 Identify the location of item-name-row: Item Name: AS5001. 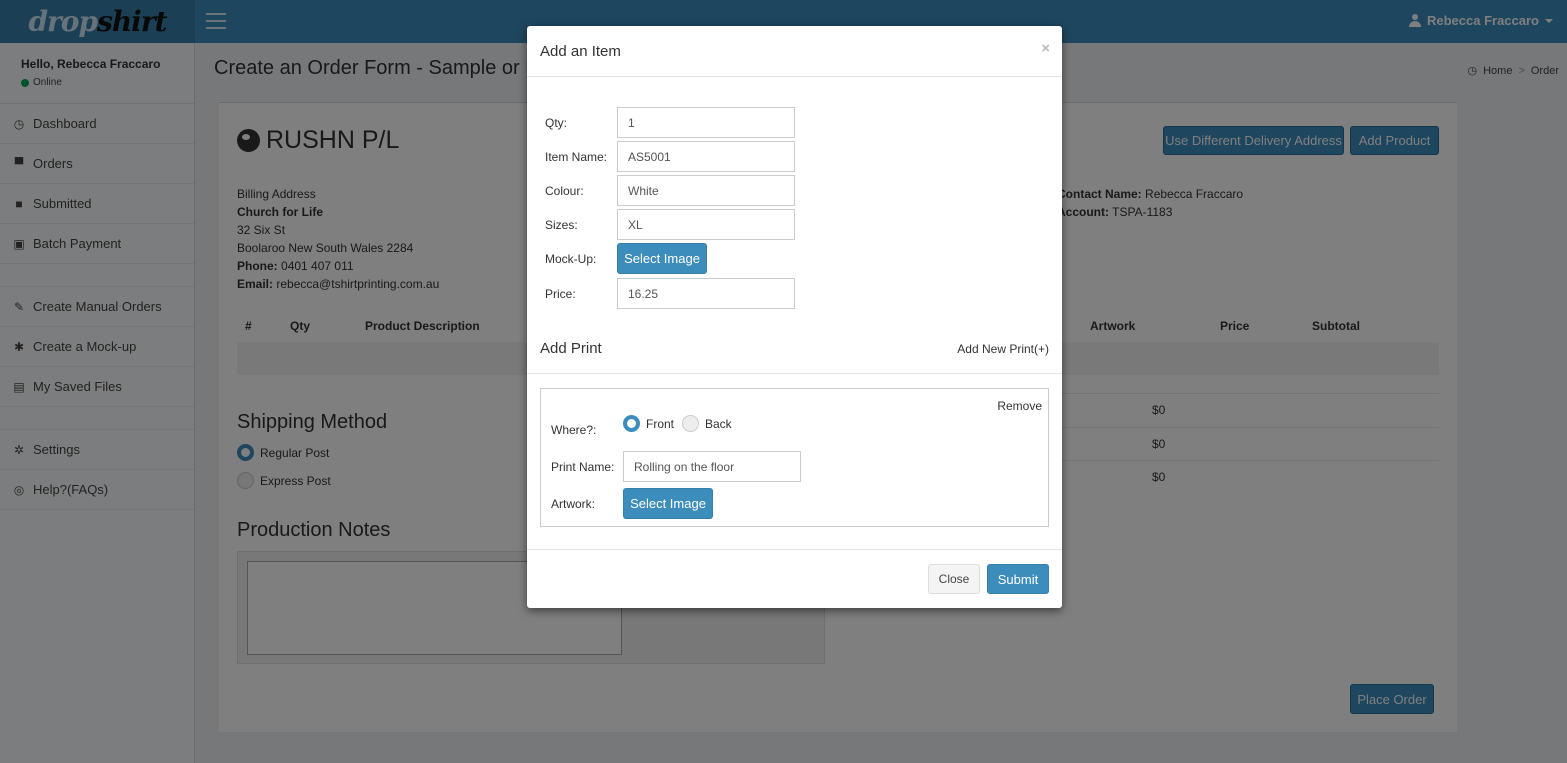
(670, 156).